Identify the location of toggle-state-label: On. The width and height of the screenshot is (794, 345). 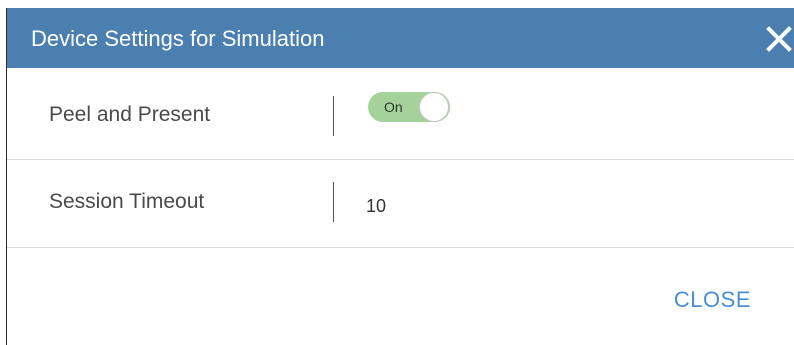
(393, 107).